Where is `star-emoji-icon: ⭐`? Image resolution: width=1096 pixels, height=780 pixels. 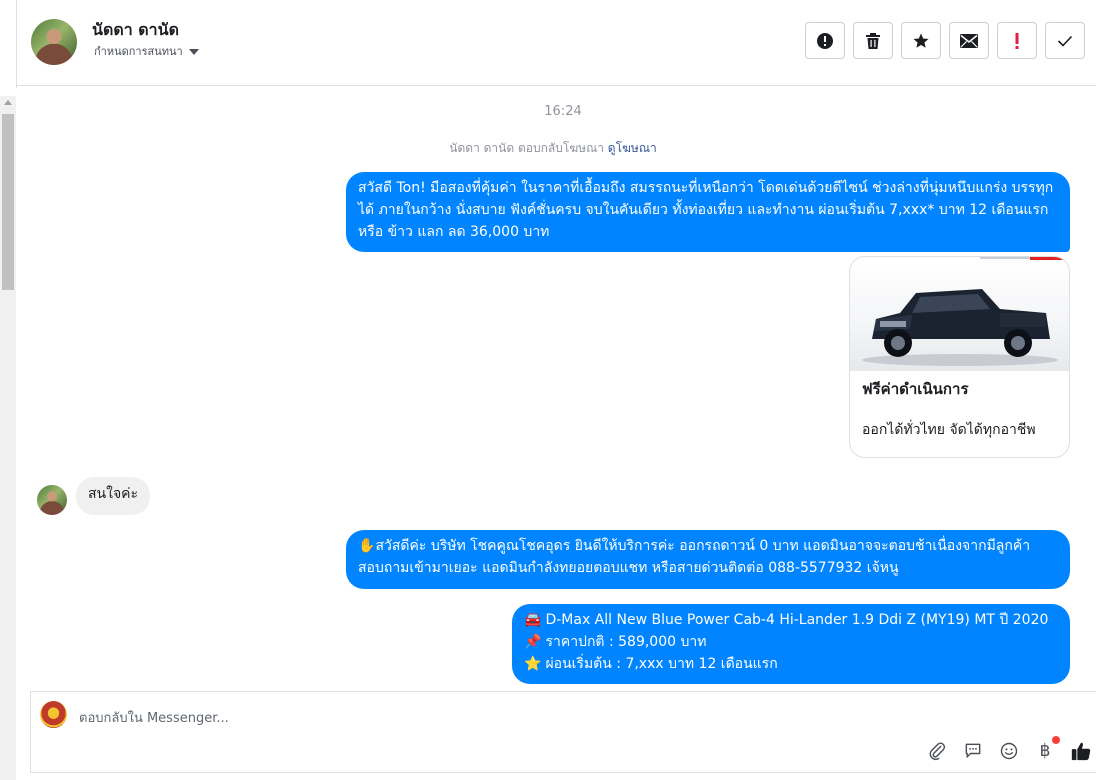
star-emoji-icon: ⭐ is located at coordinates (533, 664).